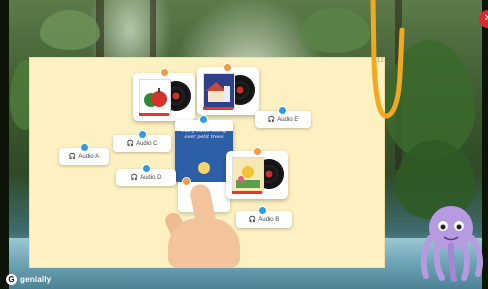 This screenshot has height=289, width=488. What do you see at coordinates (36, 279) in the screenshot?
I see `brand-name: genially` at bounding box center [36, 279].